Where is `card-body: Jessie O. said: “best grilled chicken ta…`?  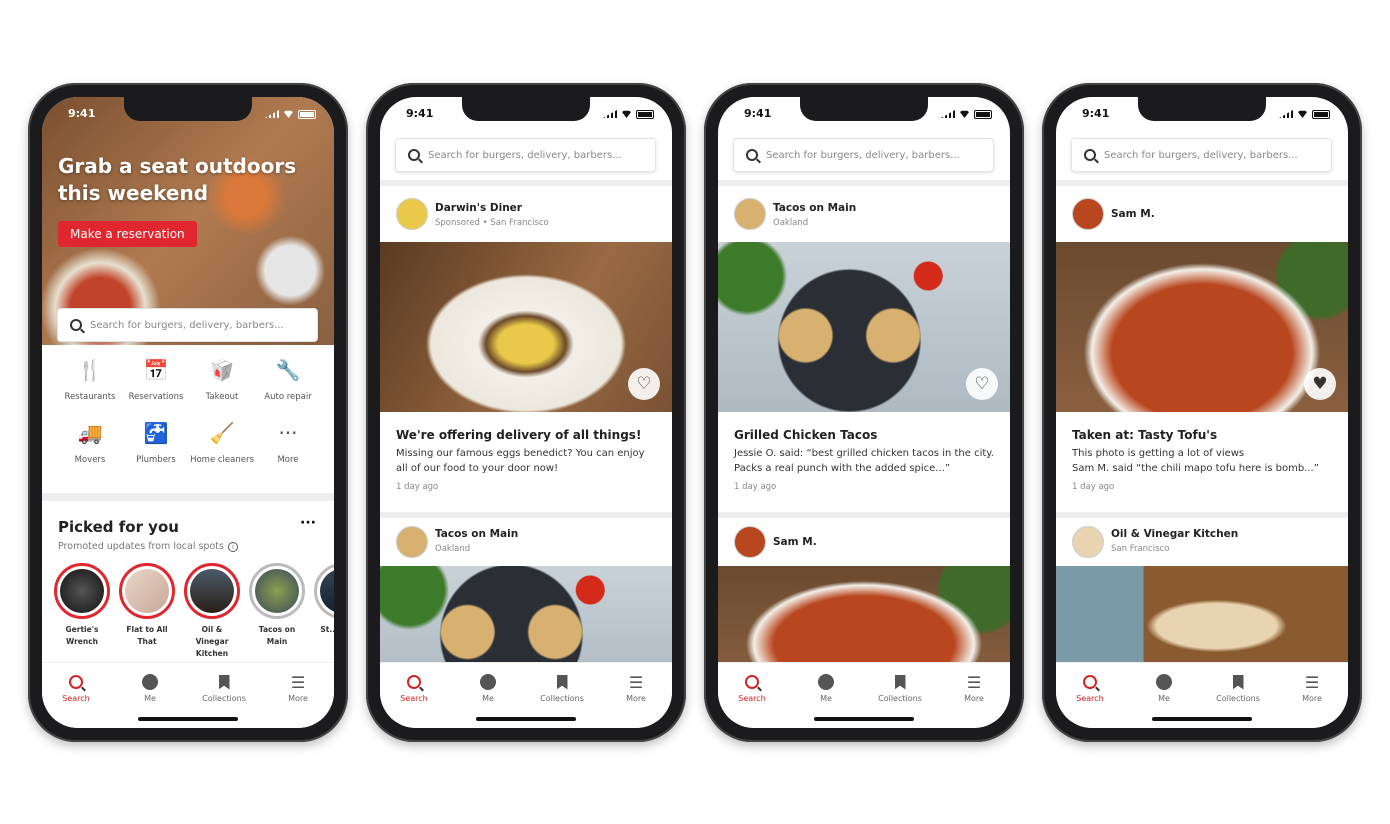 card-body: Jessie O. said: “best grilled chicken ta… is located at coordinates (864, 461).